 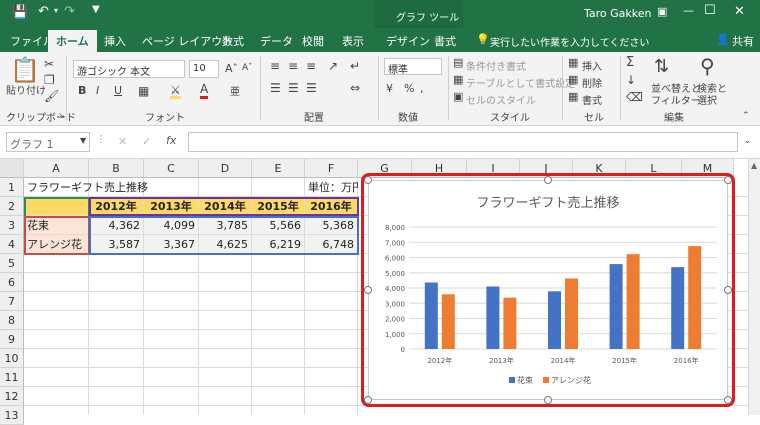 I want to click on find-select-icon: ⚲, so click(x=707, y=66).